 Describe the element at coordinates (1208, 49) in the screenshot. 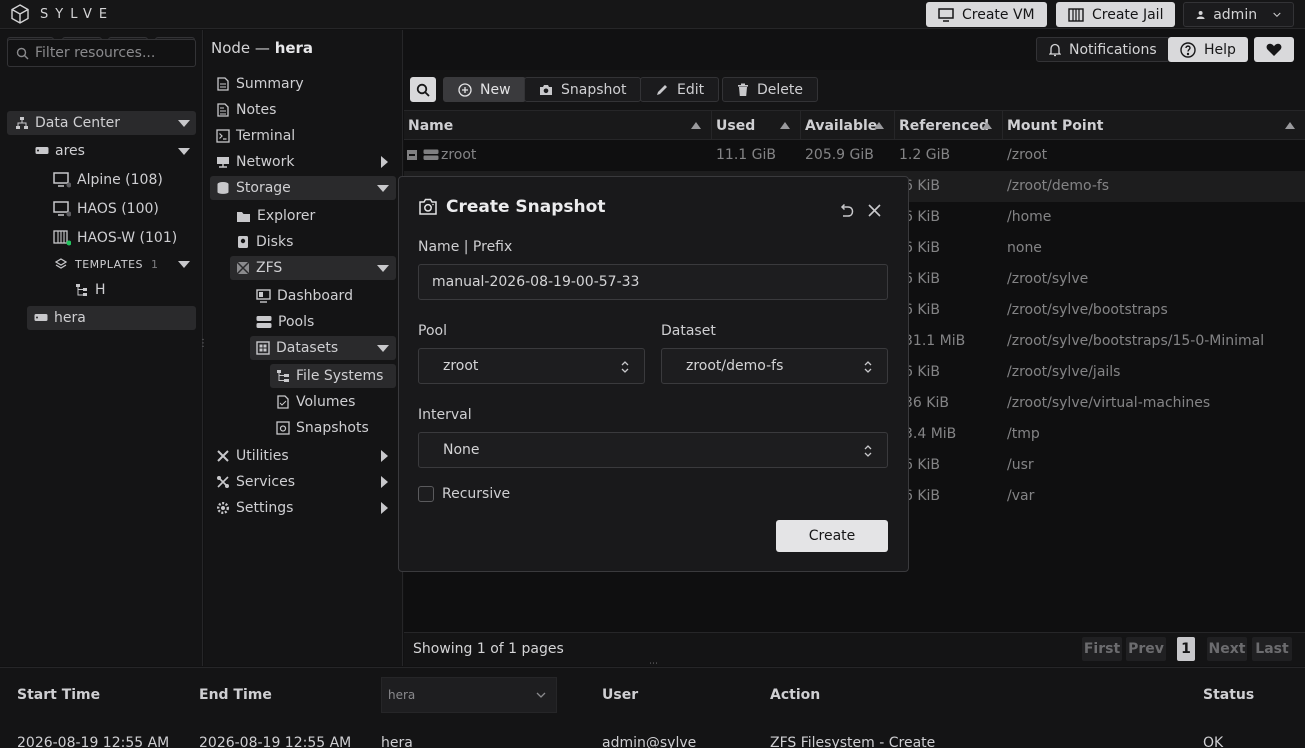

I see `help-button: Help` at that location.